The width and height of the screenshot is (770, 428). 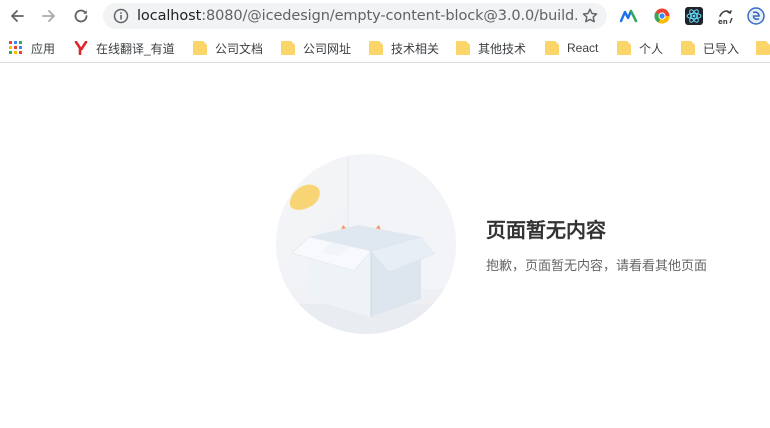 I want to click on bookmark-folder-imported: 已导入, so click(x=710, y=48).